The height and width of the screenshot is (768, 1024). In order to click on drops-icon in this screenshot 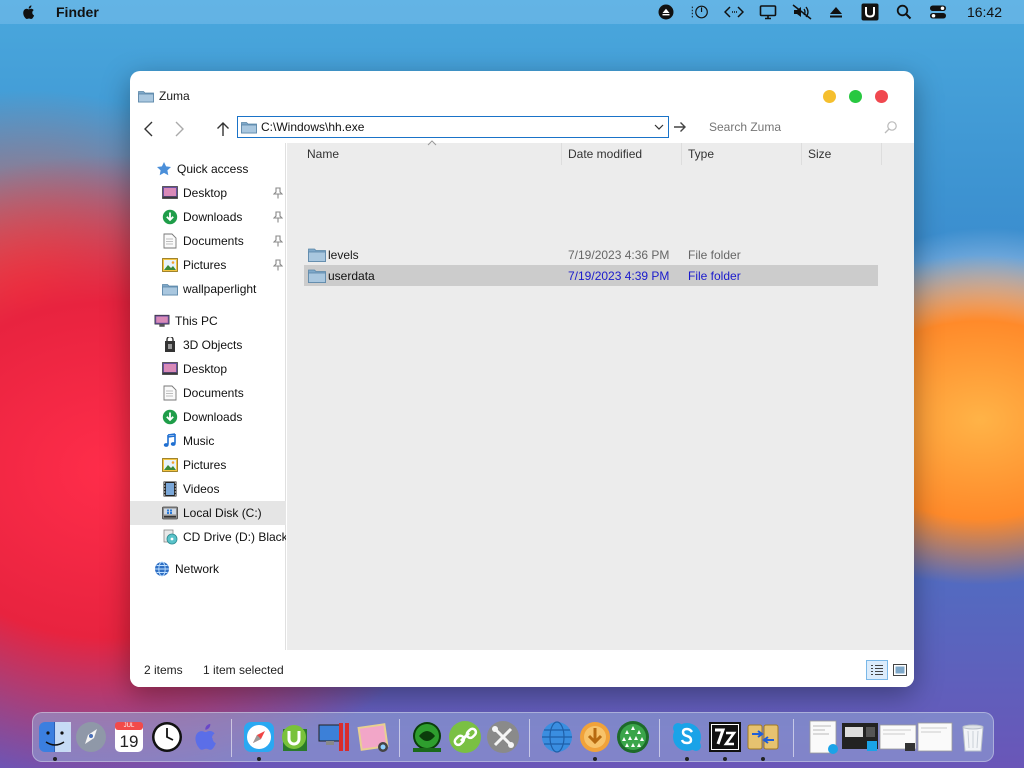, I will do `click(633, 737)`.